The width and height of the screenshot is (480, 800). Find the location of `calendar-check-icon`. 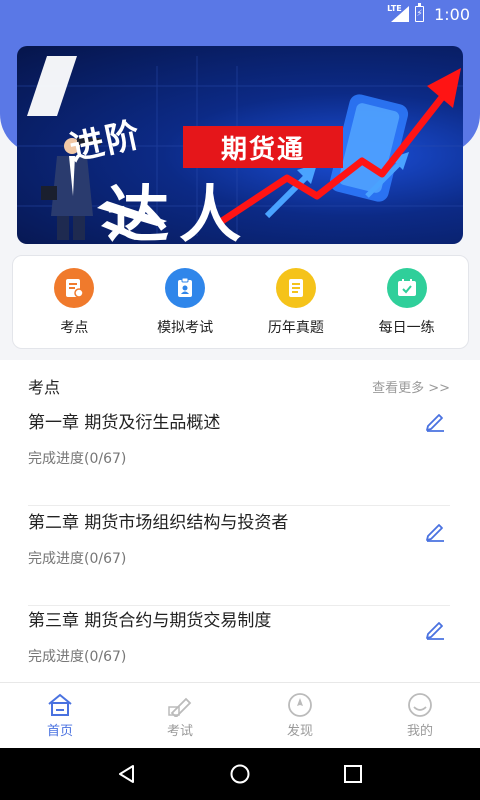

calendar-check-icon is located at coordinates (406, 287).